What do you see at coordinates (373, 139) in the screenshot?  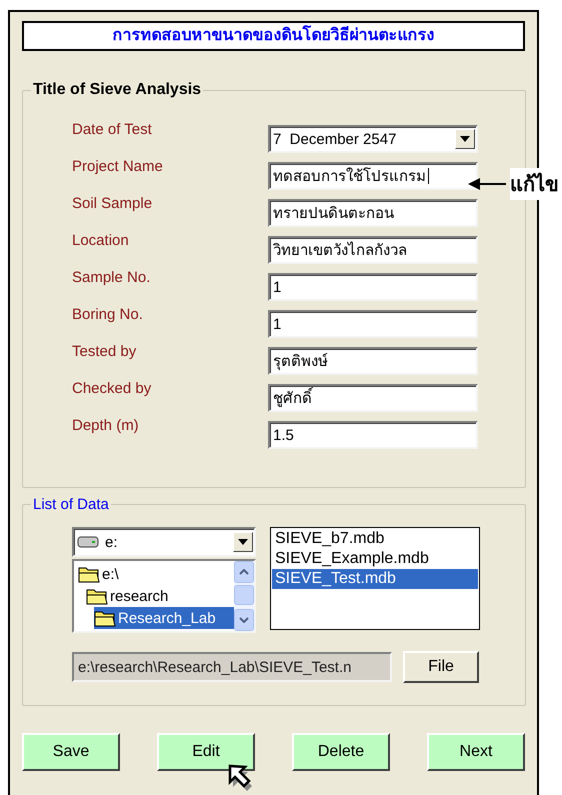 I see `date-dropdown: 7 December 2547` at bounding box center [373, 139].